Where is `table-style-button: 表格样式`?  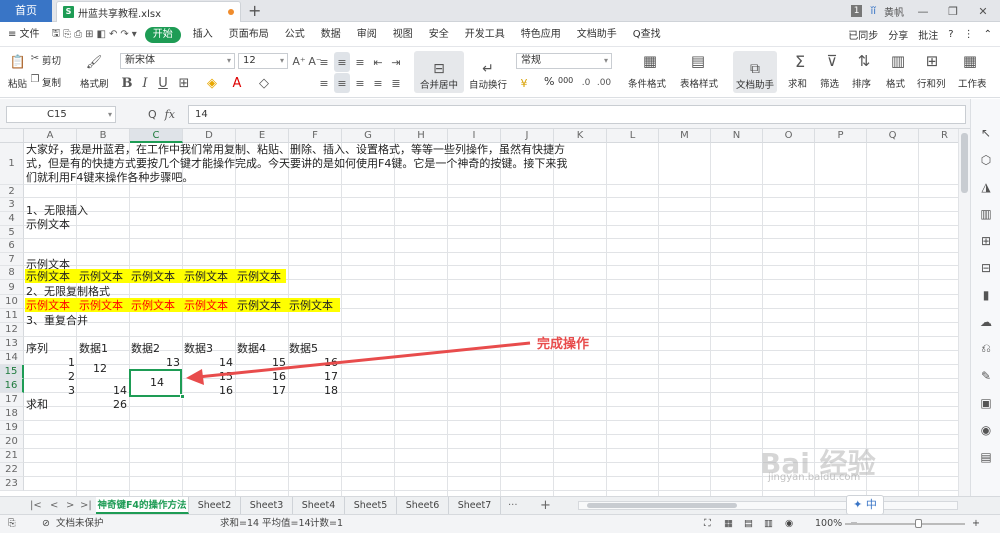 table-style-button: 表格样式 is located at coordinates (699, 83).